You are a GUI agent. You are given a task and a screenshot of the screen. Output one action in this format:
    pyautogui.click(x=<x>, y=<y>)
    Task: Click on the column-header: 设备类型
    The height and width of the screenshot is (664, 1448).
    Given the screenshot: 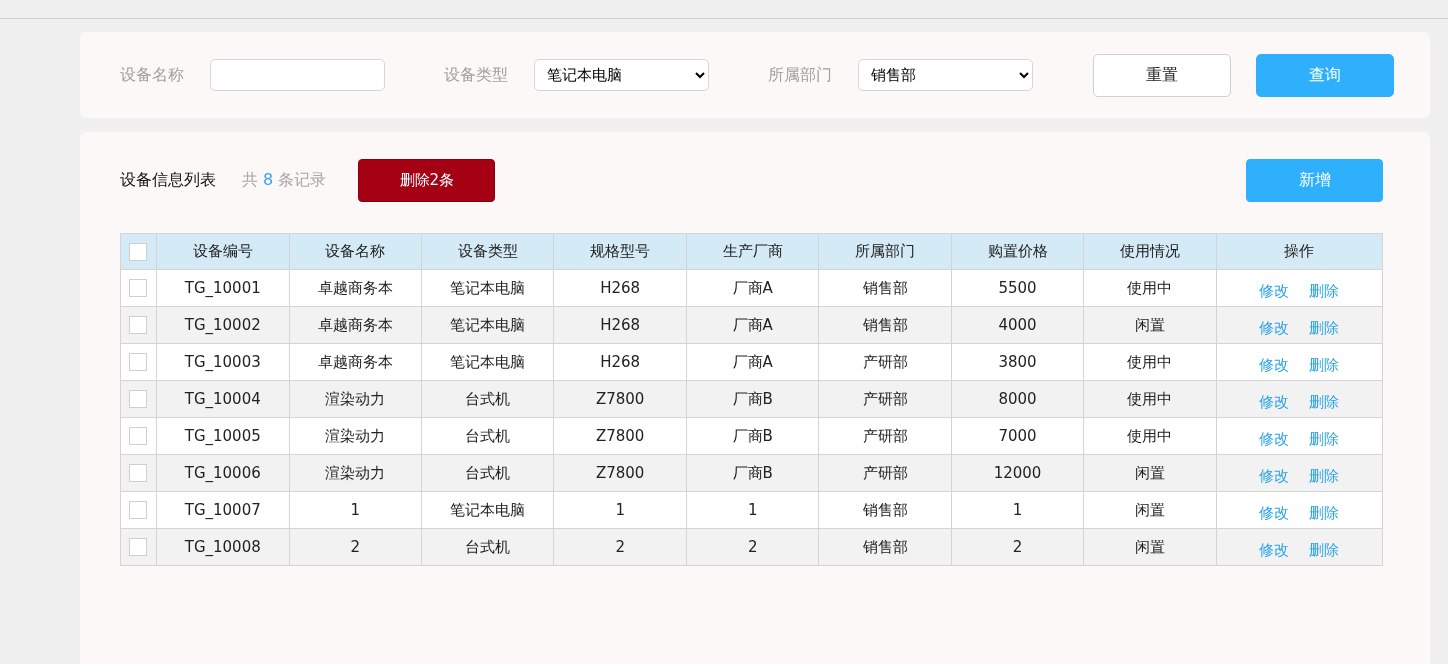 What is the action you would take?
    pyautogui.click(x=487, y=251)
    